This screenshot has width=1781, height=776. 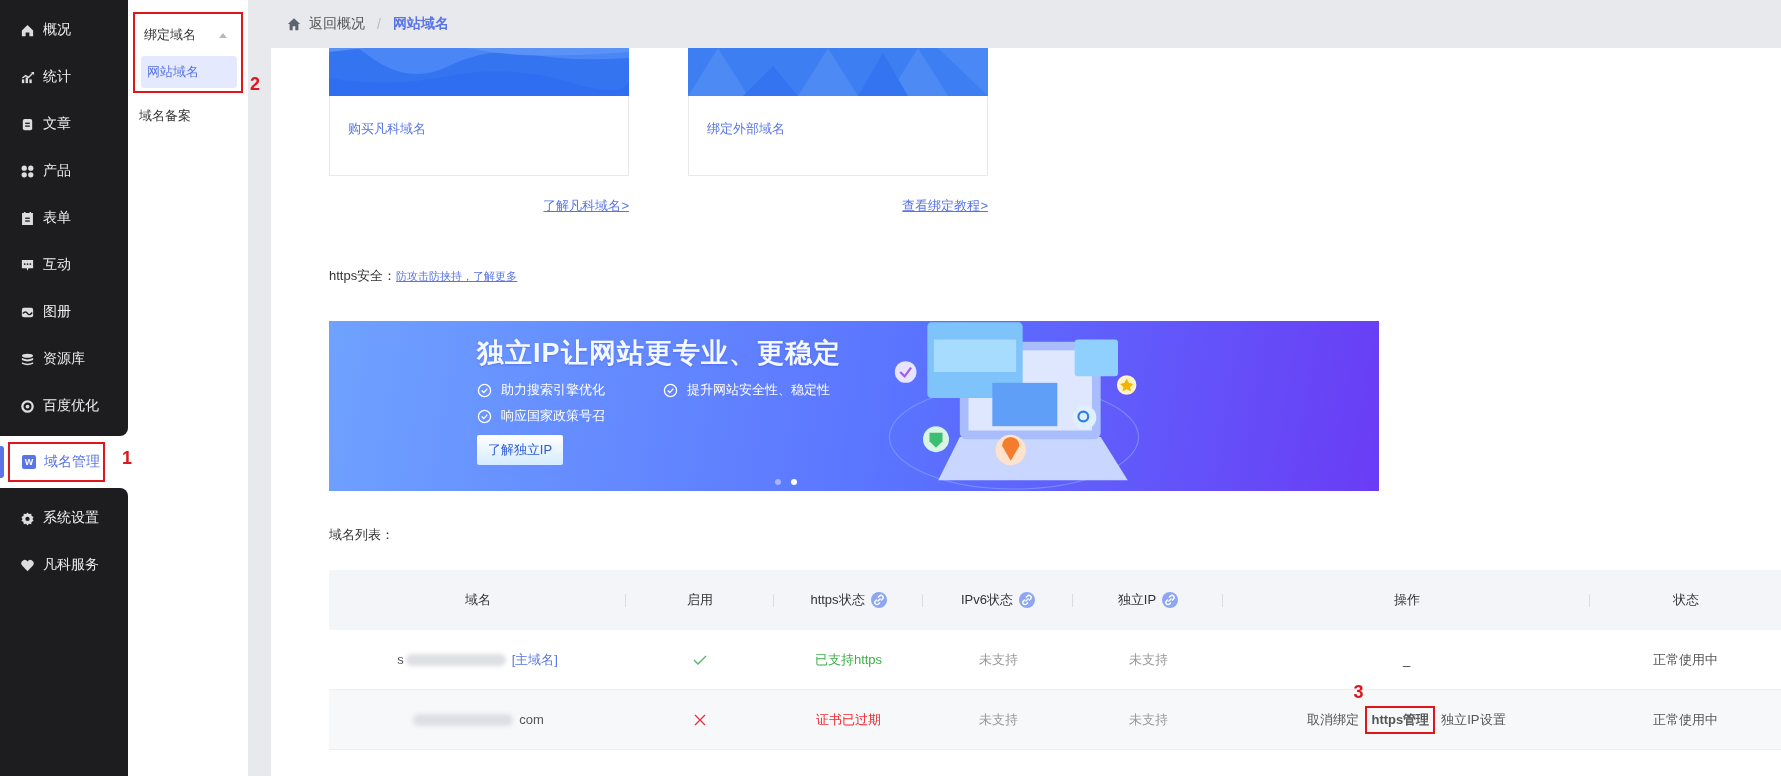 I want to click on option-card: 绑定外部域名, so click(x=838, y=112).